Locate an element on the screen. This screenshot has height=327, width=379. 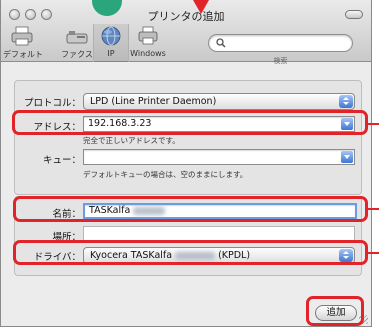
protocol-label: プロトコル： is located at coordinates (52, 103).